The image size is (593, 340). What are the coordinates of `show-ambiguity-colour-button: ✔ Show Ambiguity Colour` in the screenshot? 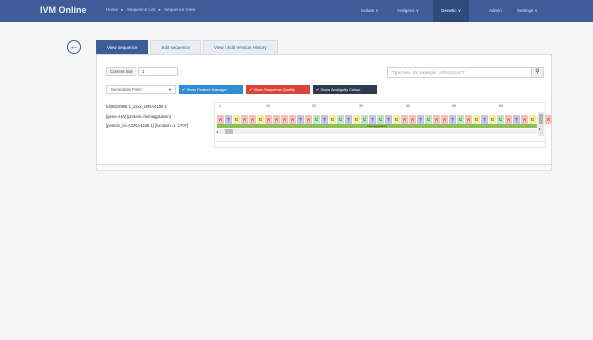 It's located at (345, 89).